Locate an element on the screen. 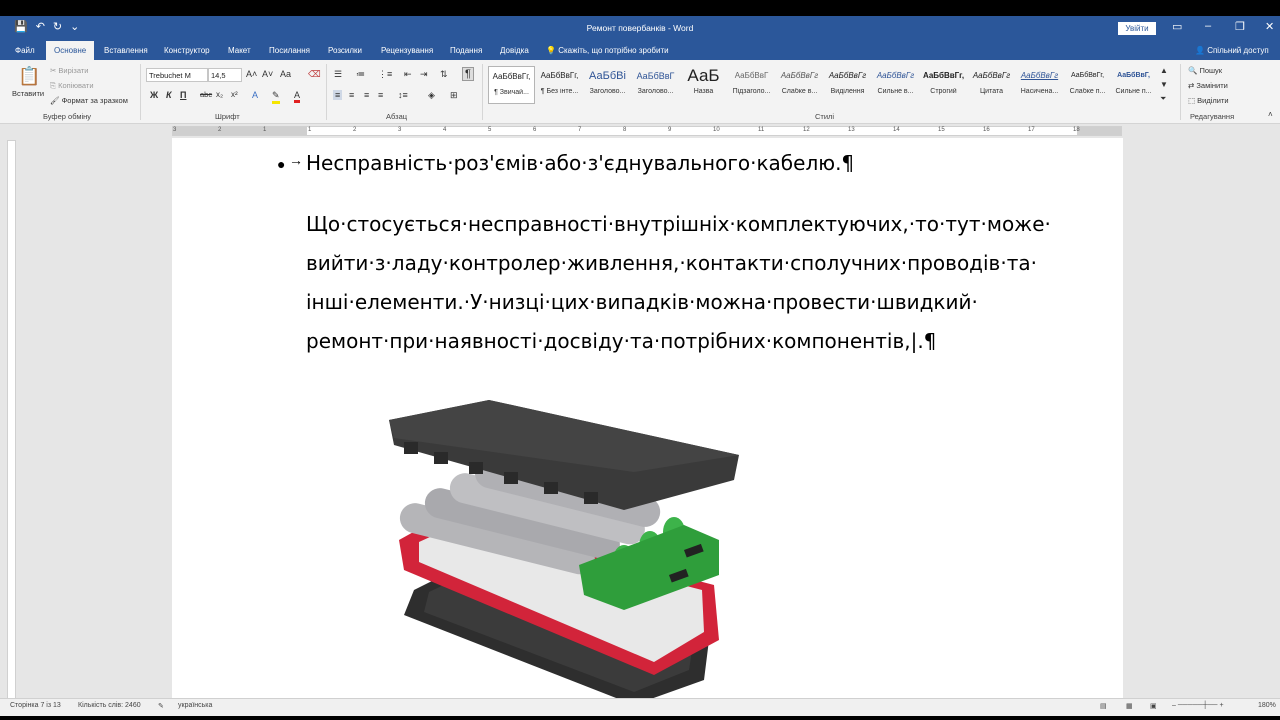 This screenshot has height=720, width=1280. font-name-field: Trebuchet M is located at coordinates (177, 75).